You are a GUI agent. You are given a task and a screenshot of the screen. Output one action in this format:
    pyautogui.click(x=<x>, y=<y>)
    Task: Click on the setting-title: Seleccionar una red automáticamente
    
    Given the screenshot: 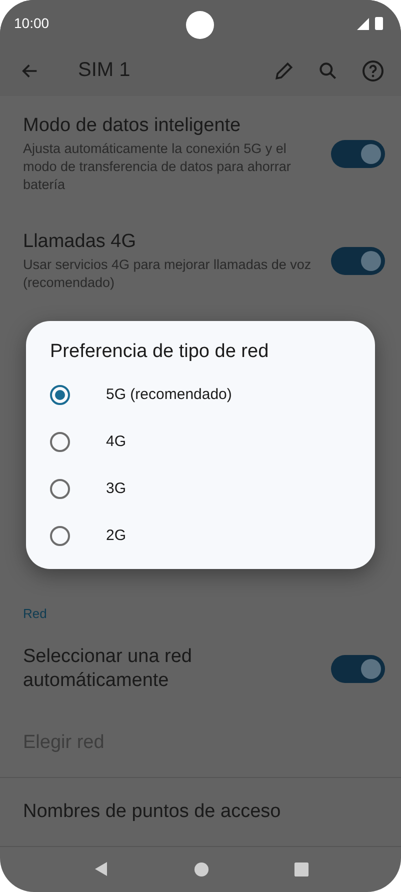 What is the action you would take?
    pyautogui.click(x=108, y=668)
    